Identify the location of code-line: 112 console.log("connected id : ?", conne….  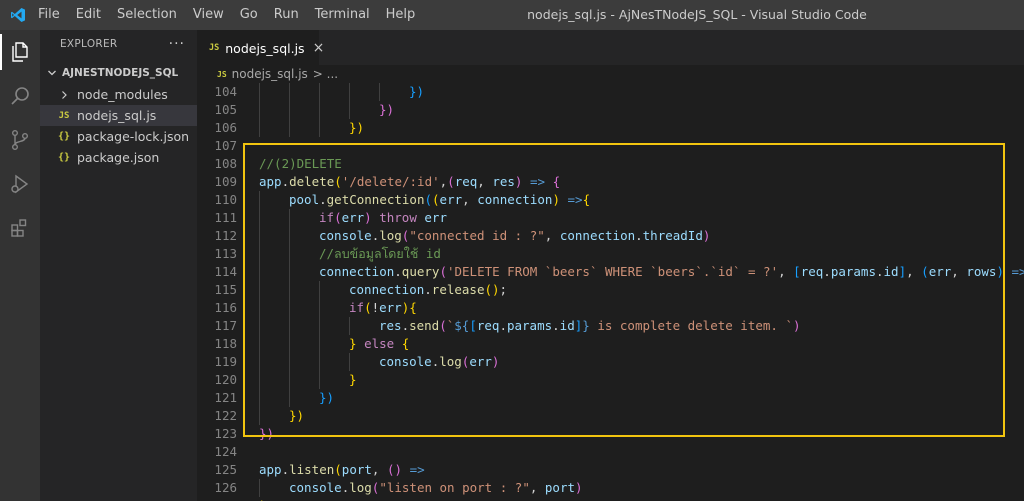
(610, 236).